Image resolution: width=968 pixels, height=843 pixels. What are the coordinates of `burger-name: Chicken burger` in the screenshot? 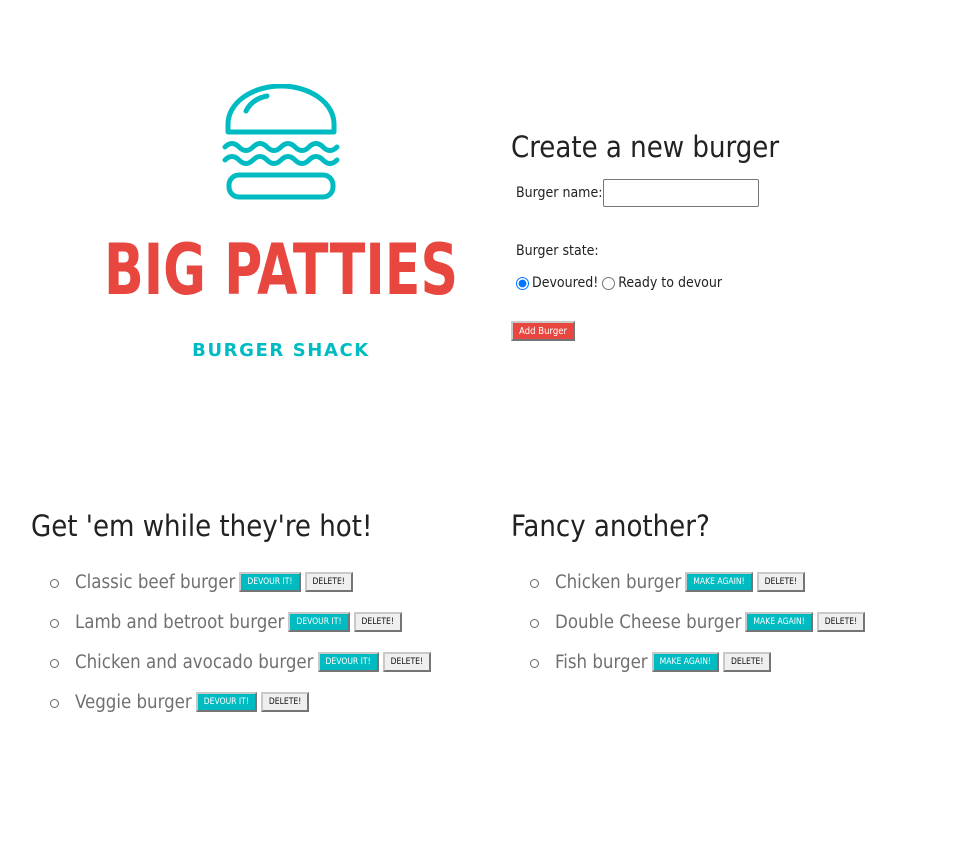 It's located at (618, 582).